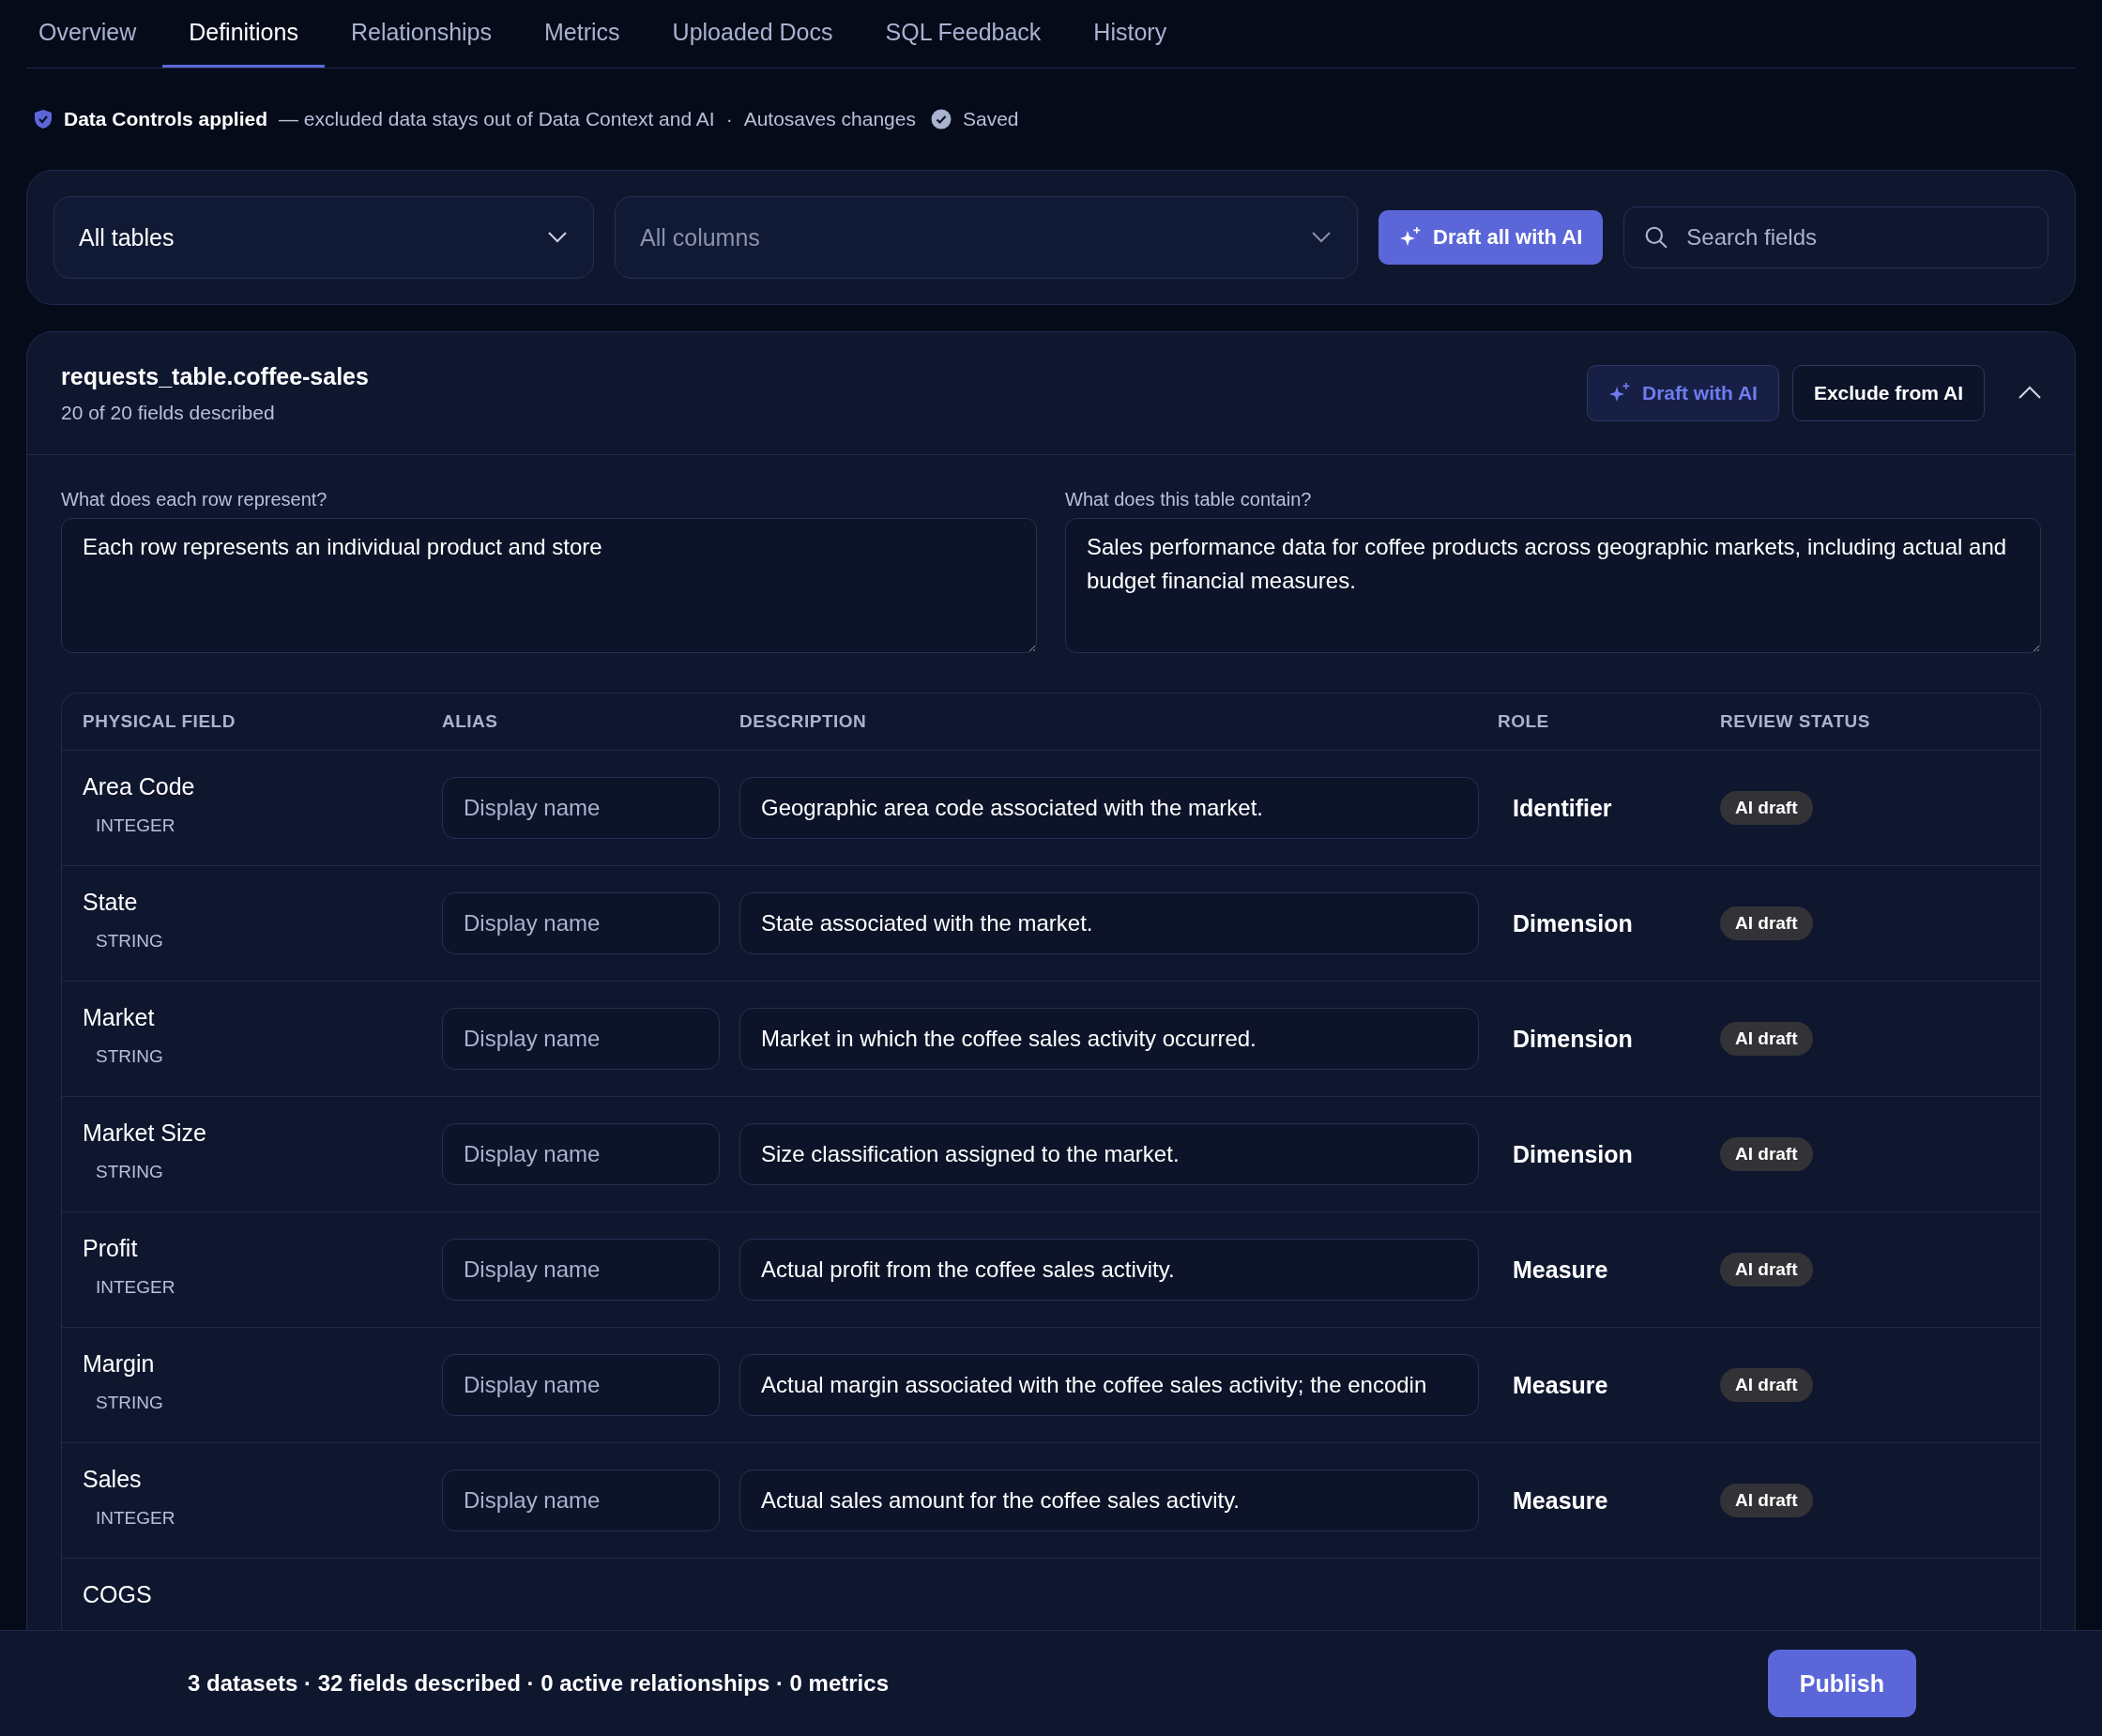 The width and height of the screenshot is (2102, 1736). Describe the element at coordinates (1109, 1154) in the screenshot. I see `description-field: Size classification assigned to the market.` at that location.